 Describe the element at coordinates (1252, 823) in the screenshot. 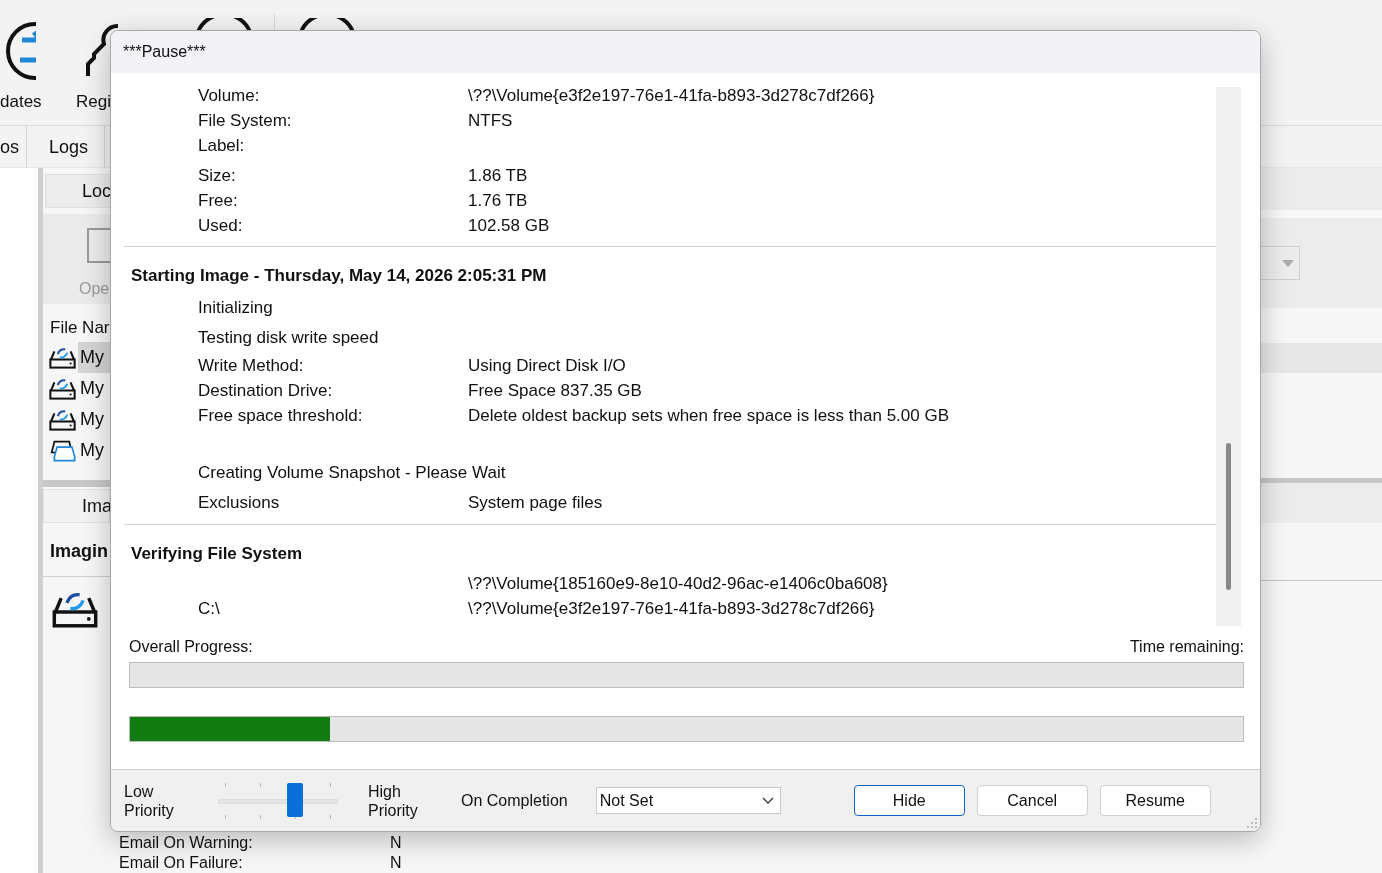

I see `resize-grip-icon` at that location.